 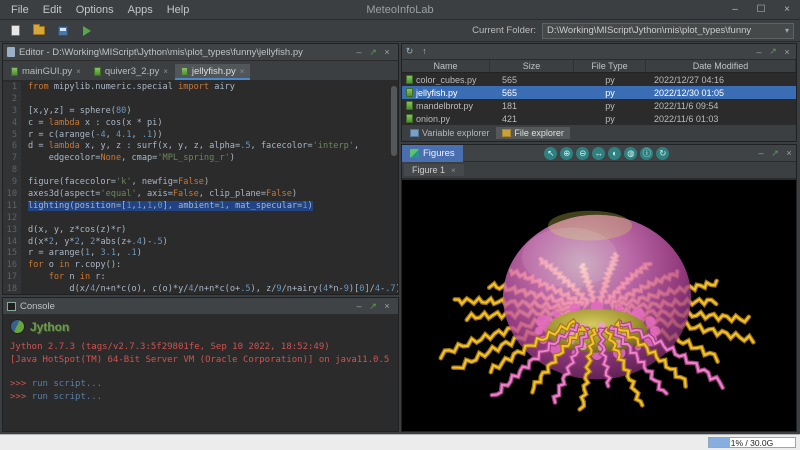 I want to click on line-number: 3, so click(x=12, y=111).